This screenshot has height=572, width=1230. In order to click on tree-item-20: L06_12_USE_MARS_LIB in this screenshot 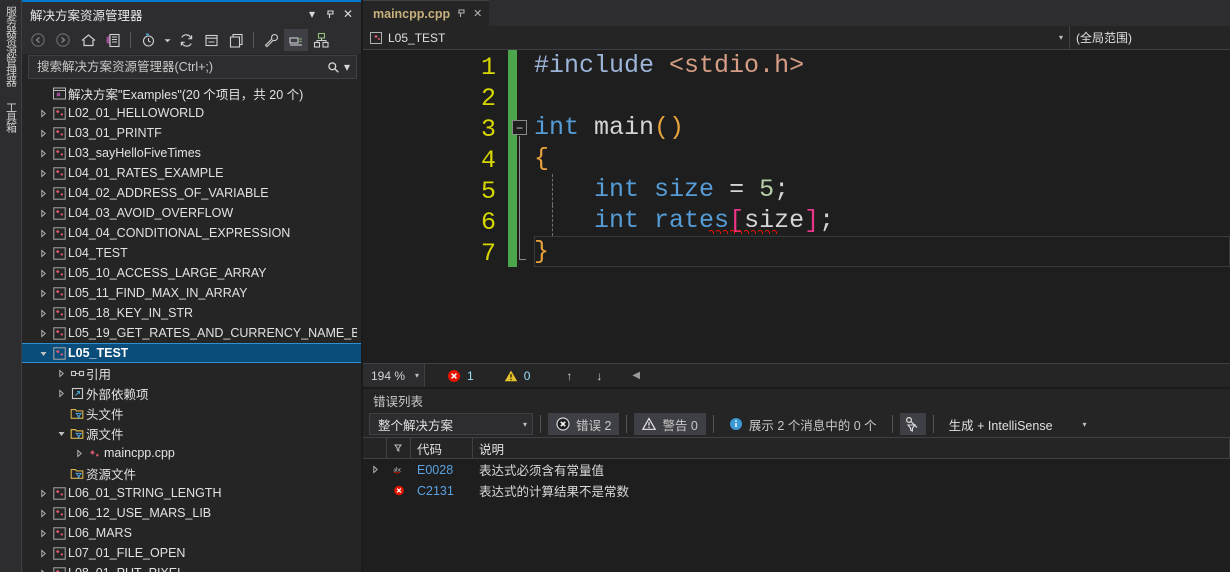, I will do `click(191, 513)`.